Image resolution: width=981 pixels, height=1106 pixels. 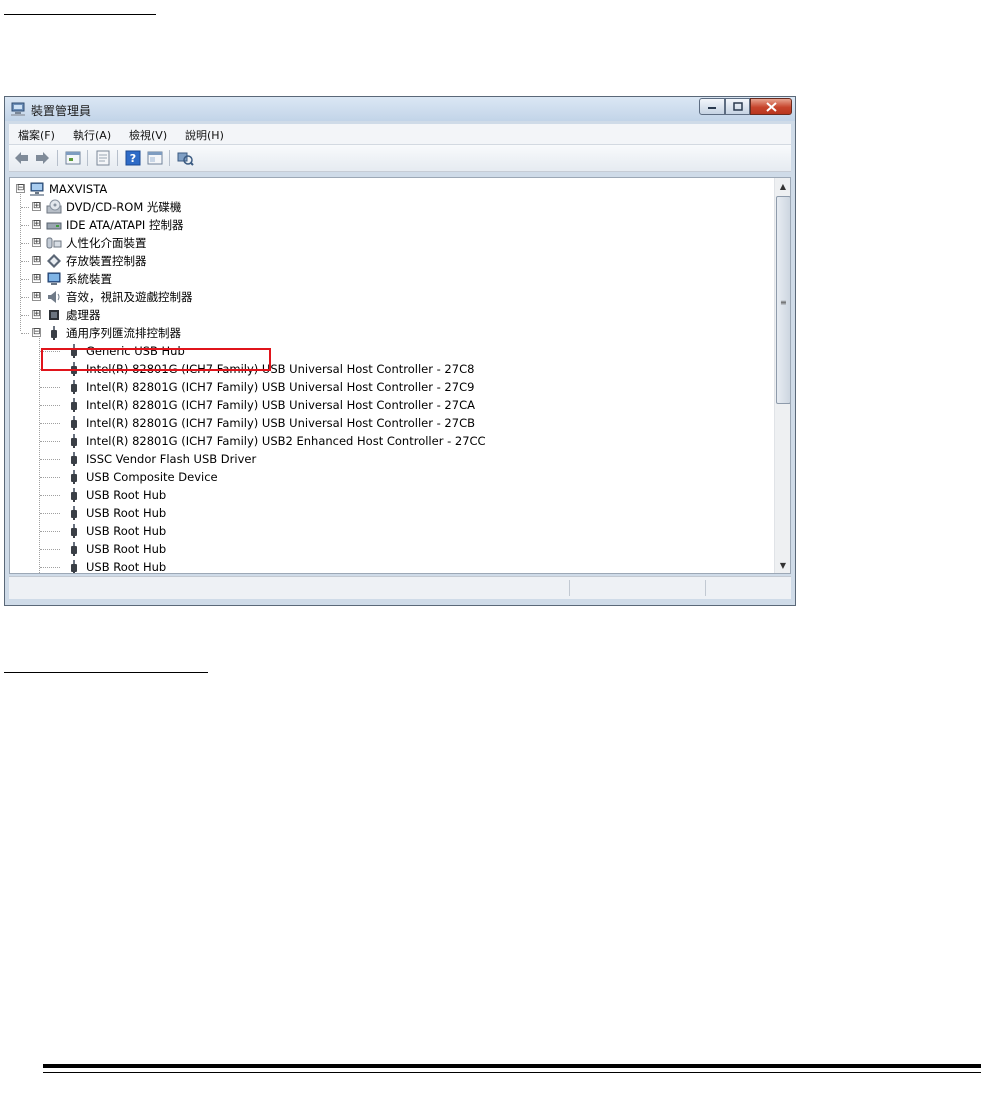 I want to click on help-icon: ?, so click(x=133, y=158).